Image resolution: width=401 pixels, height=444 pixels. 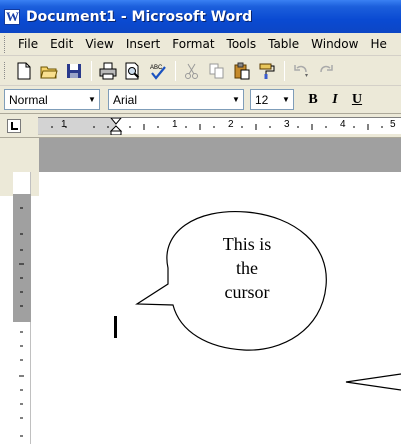 I want to click on text-cursor, so click(x=115, y=327).